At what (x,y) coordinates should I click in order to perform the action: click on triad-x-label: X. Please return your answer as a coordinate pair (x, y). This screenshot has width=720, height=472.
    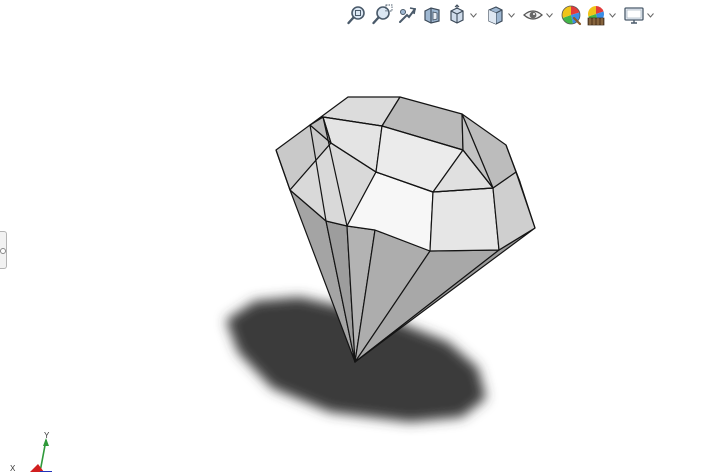
    Looking at the image, I should click on (13, 468).